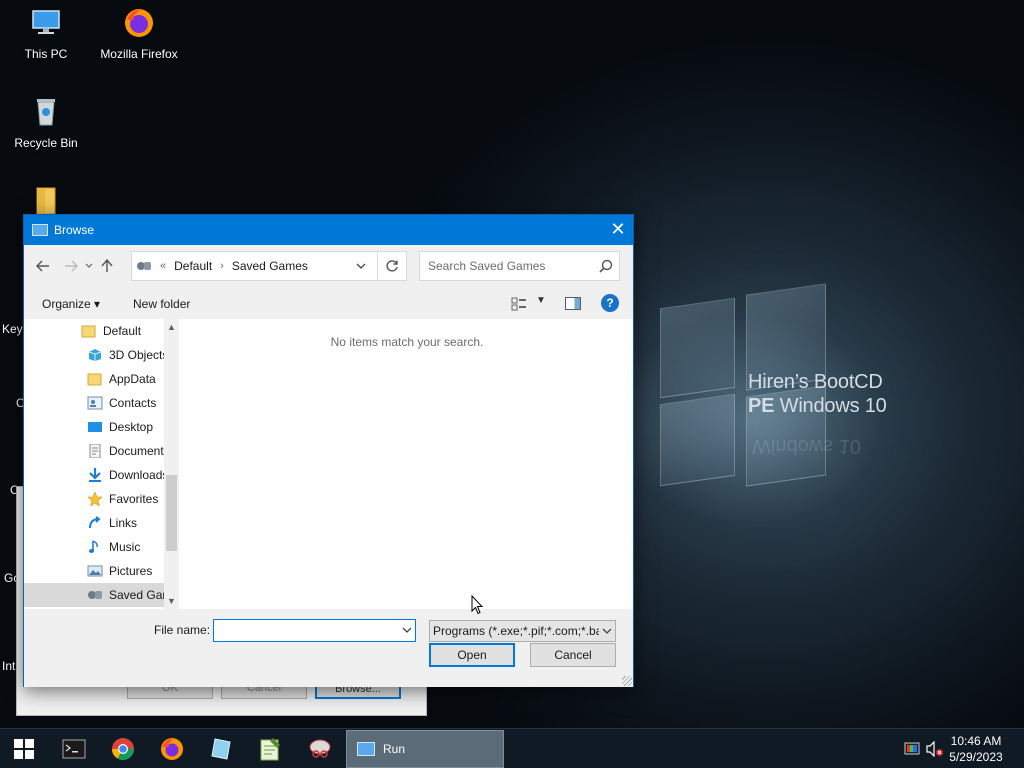 The width and height of the screenshot is (1024, 768). I want to click on wallpaper-line2: PE Windows 10, so click(817, 406).